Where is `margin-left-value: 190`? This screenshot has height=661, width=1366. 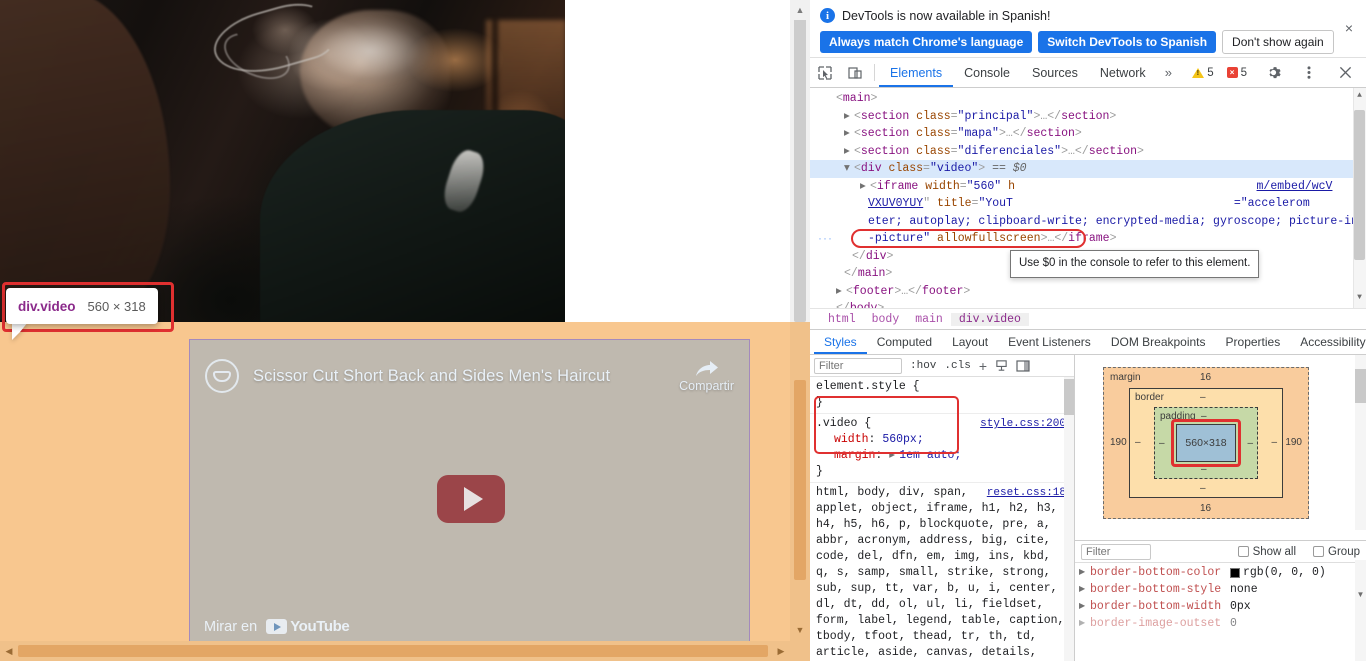
margin-left-value: 190 is located at coordinates (1118, 442).